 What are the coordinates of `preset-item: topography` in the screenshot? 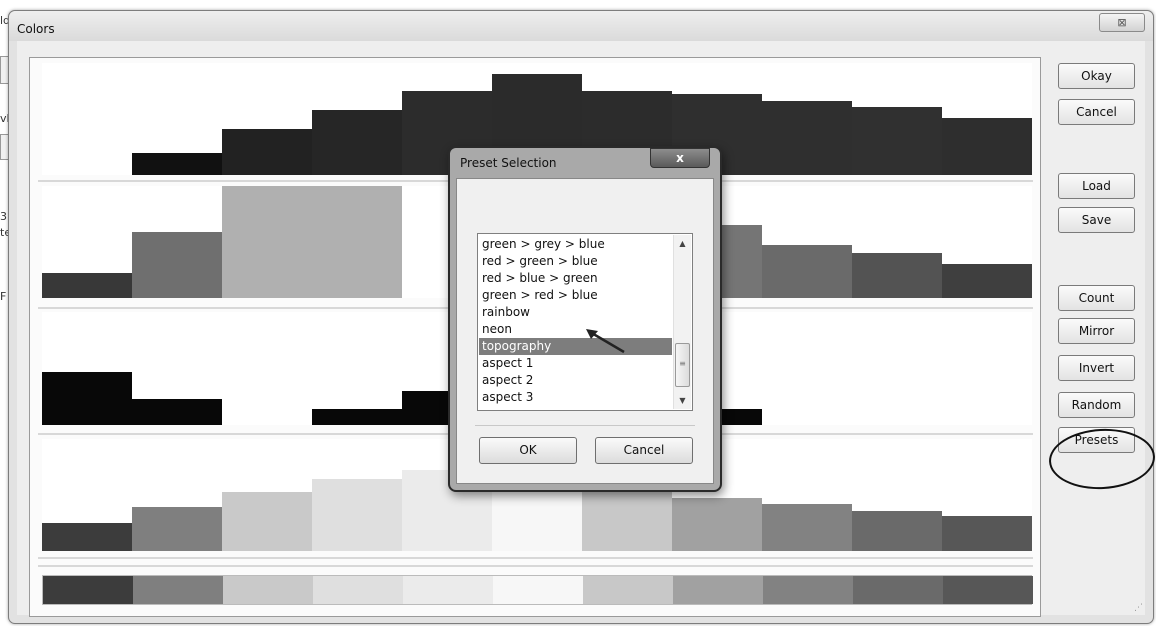 It's located at (575, 346).